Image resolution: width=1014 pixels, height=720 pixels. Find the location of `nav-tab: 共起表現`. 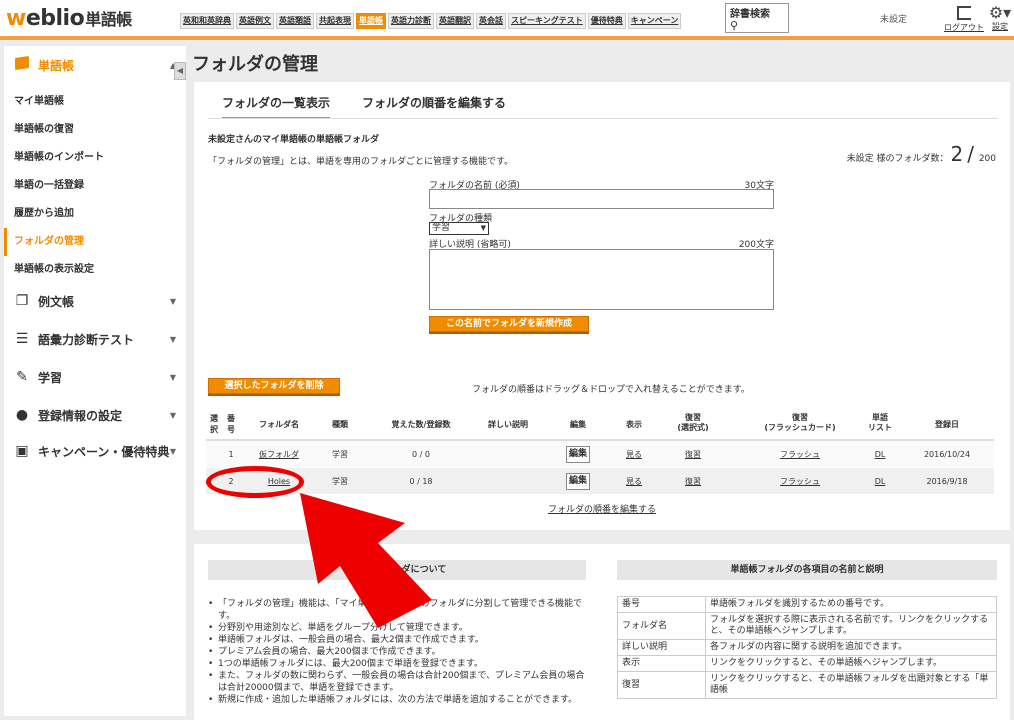

nav-tab: 共起表現 is located at coordinates (335, 21).